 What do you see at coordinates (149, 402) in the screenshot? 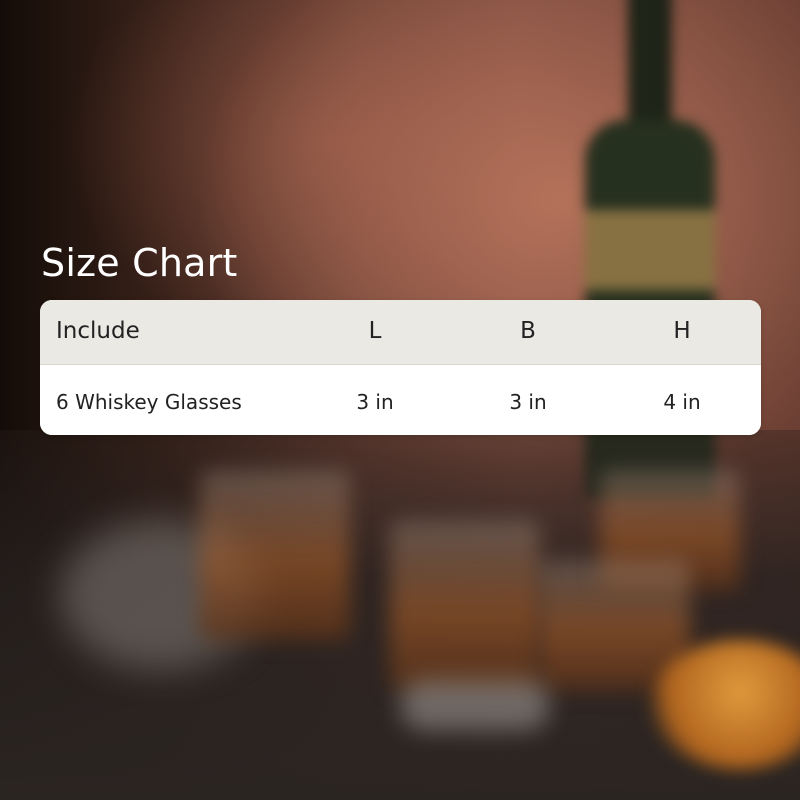
I see `cell-include: 6 Whiskey Glasses` at bounding box center [149, 402].